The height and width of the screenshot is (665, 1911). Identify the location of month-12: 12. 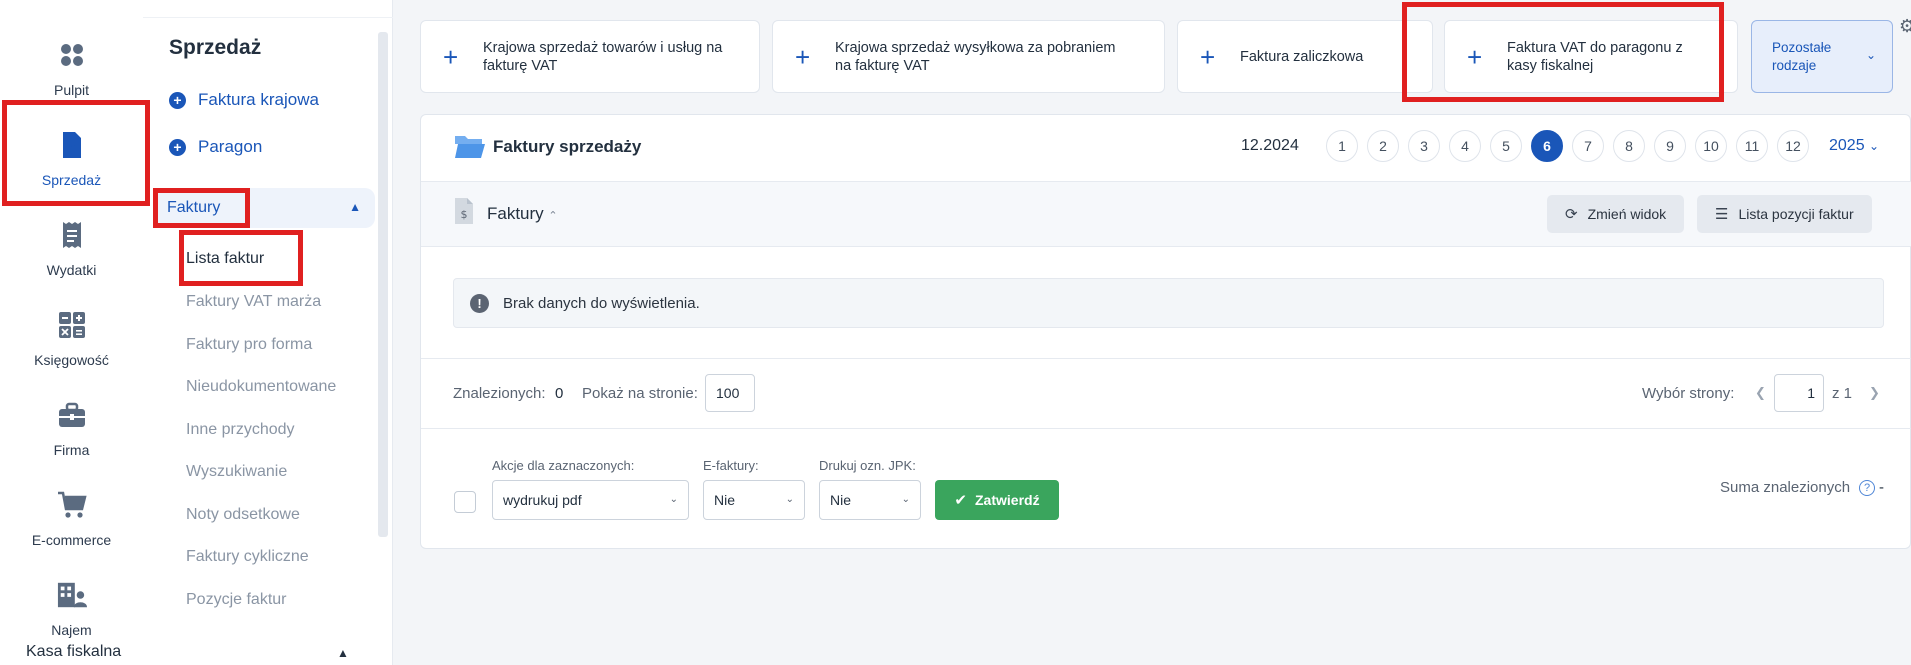
(1793, 146).